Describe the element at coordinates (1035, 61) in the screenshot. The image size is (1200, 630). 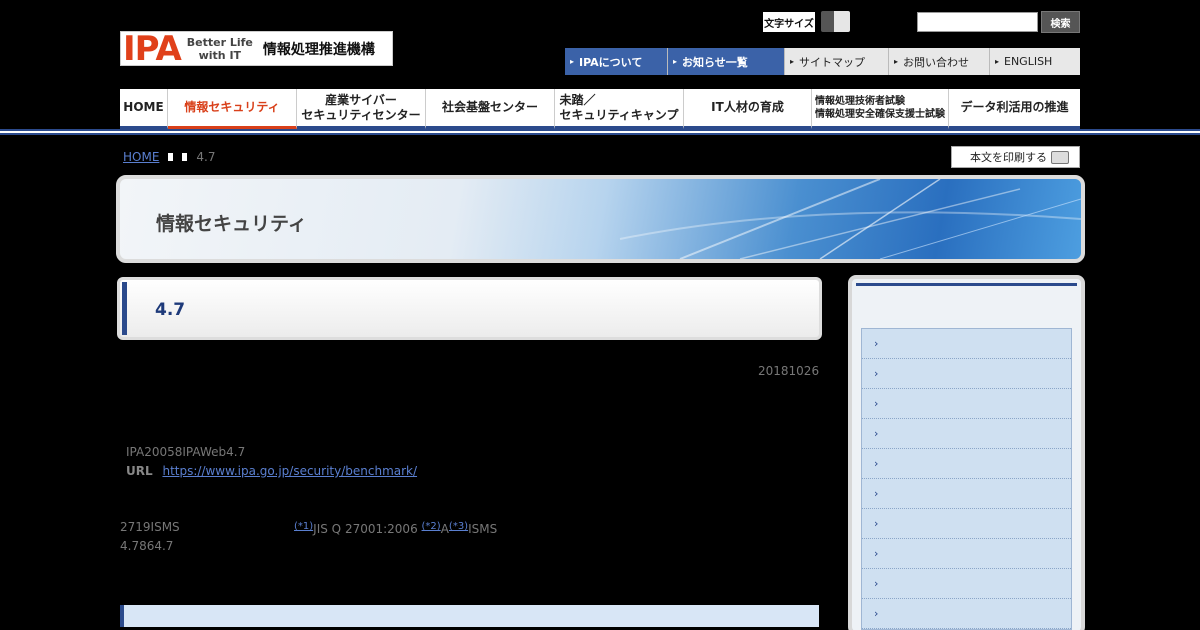
I see `topnav-english: ENGLISH` at that location.